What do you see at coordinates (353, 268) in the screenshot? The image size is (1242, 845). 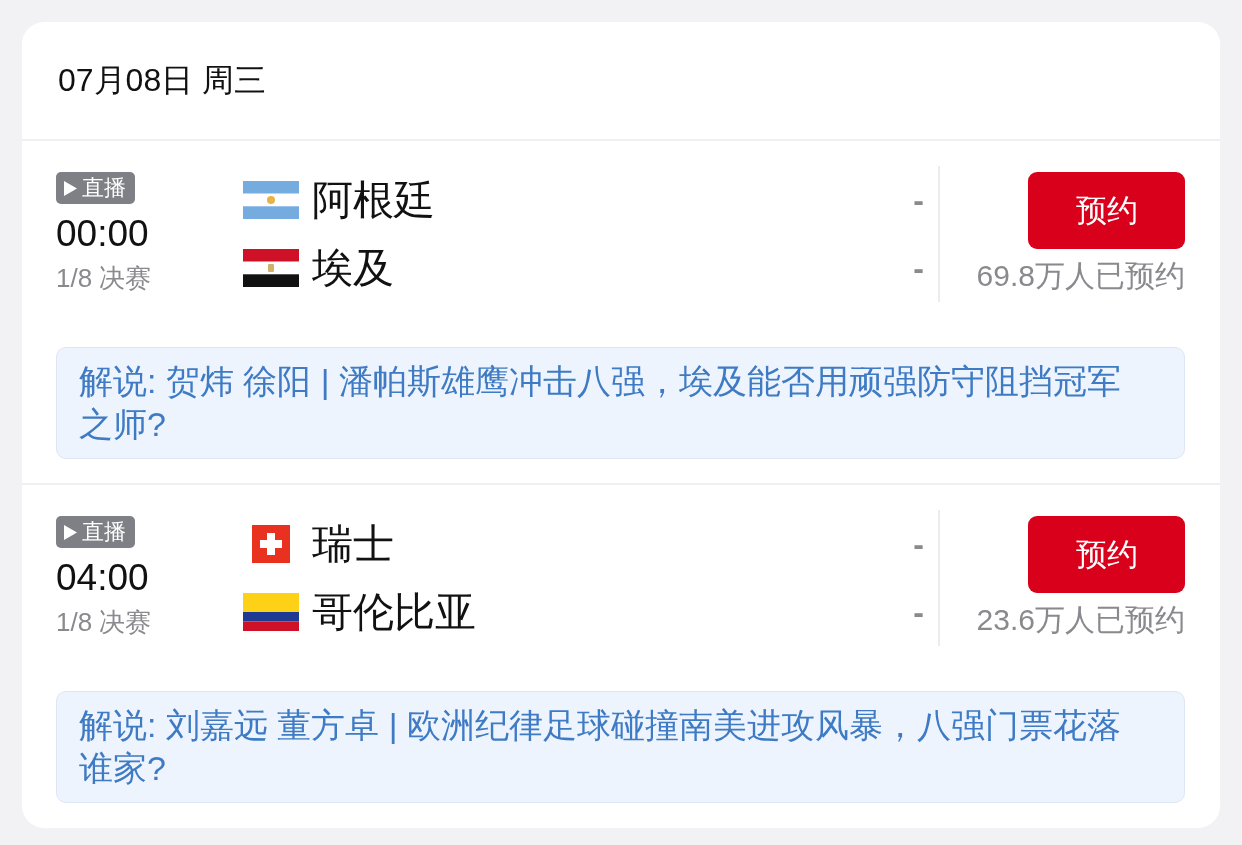 I see `team-name: 埃及` at bounding box center [353, 268].